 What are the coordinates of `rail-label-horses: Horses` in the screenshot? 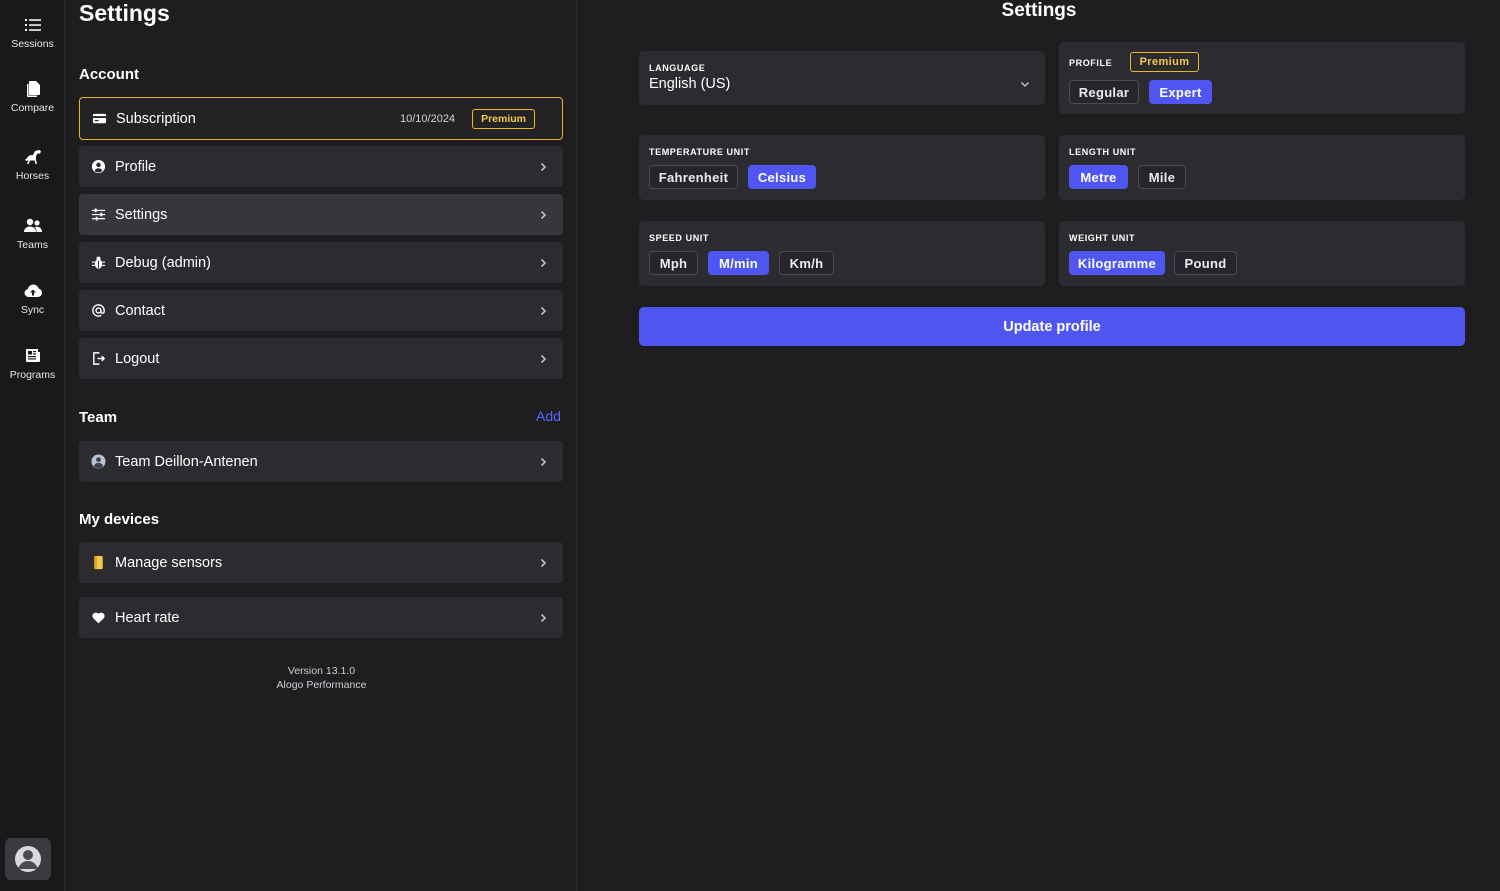 It's located at (32, 176).